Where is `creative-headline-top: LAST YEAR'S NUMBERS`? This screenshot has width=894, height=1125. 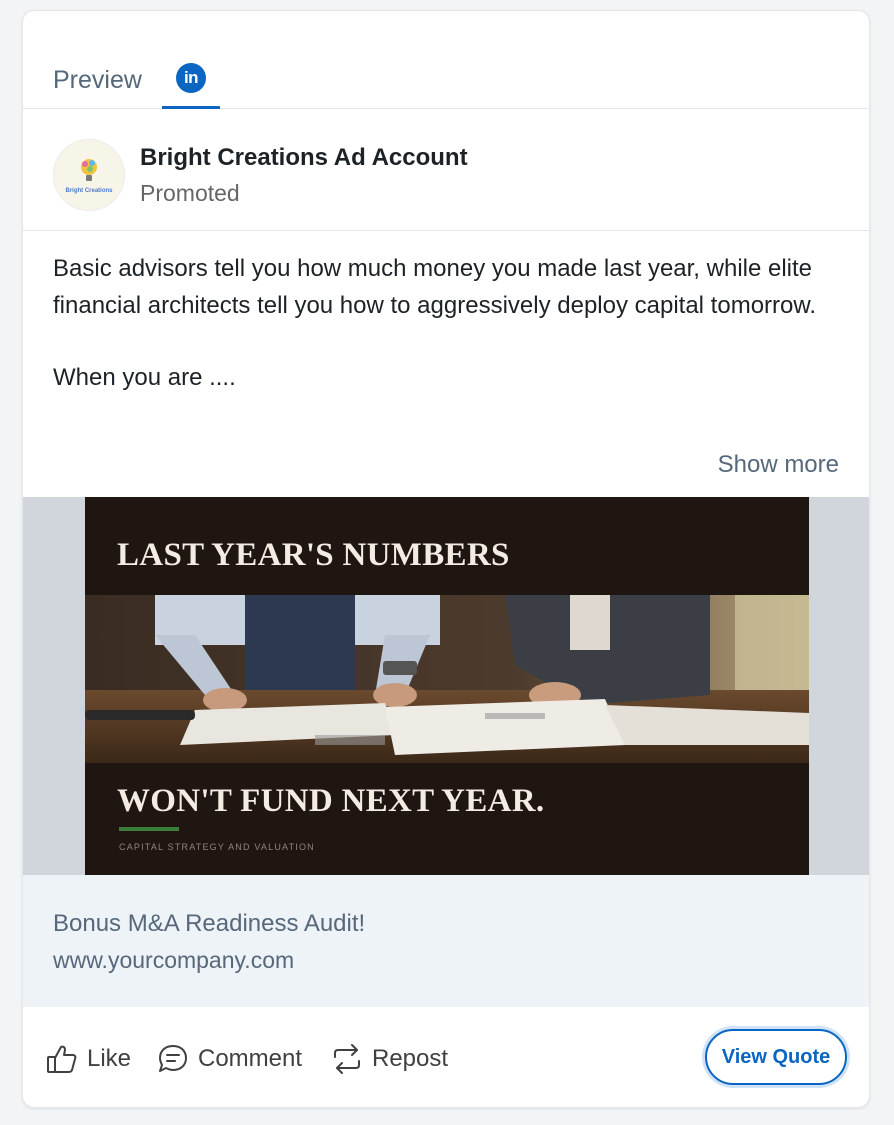 creative-headline-top: LAST YEAR'S NUMBERS is located at coordinates (313, 555).